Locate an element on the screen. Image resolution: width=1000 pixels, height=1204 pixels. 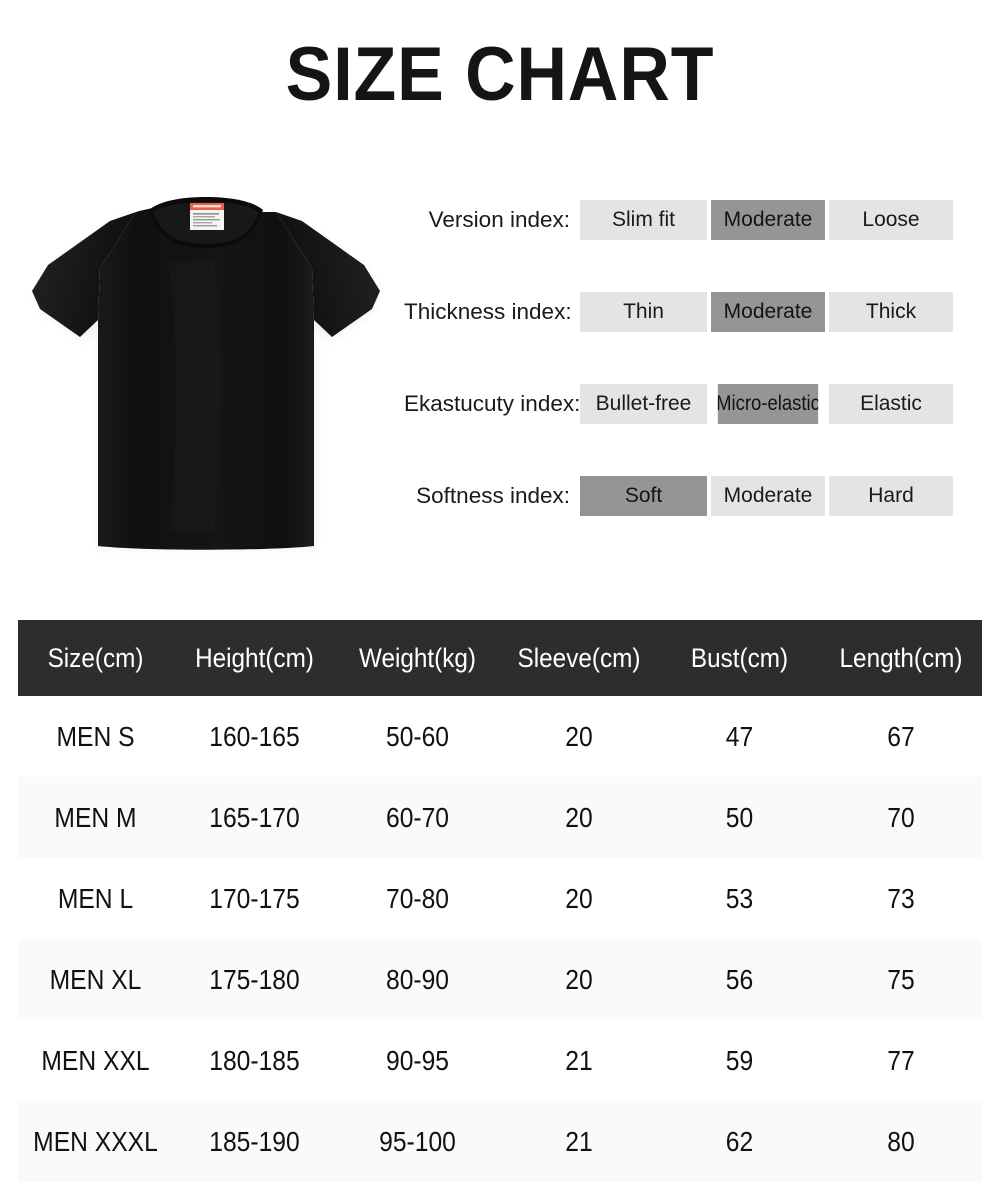
index-label-elasticity: Ekastucuty index: is located at coordinates (492, 403).